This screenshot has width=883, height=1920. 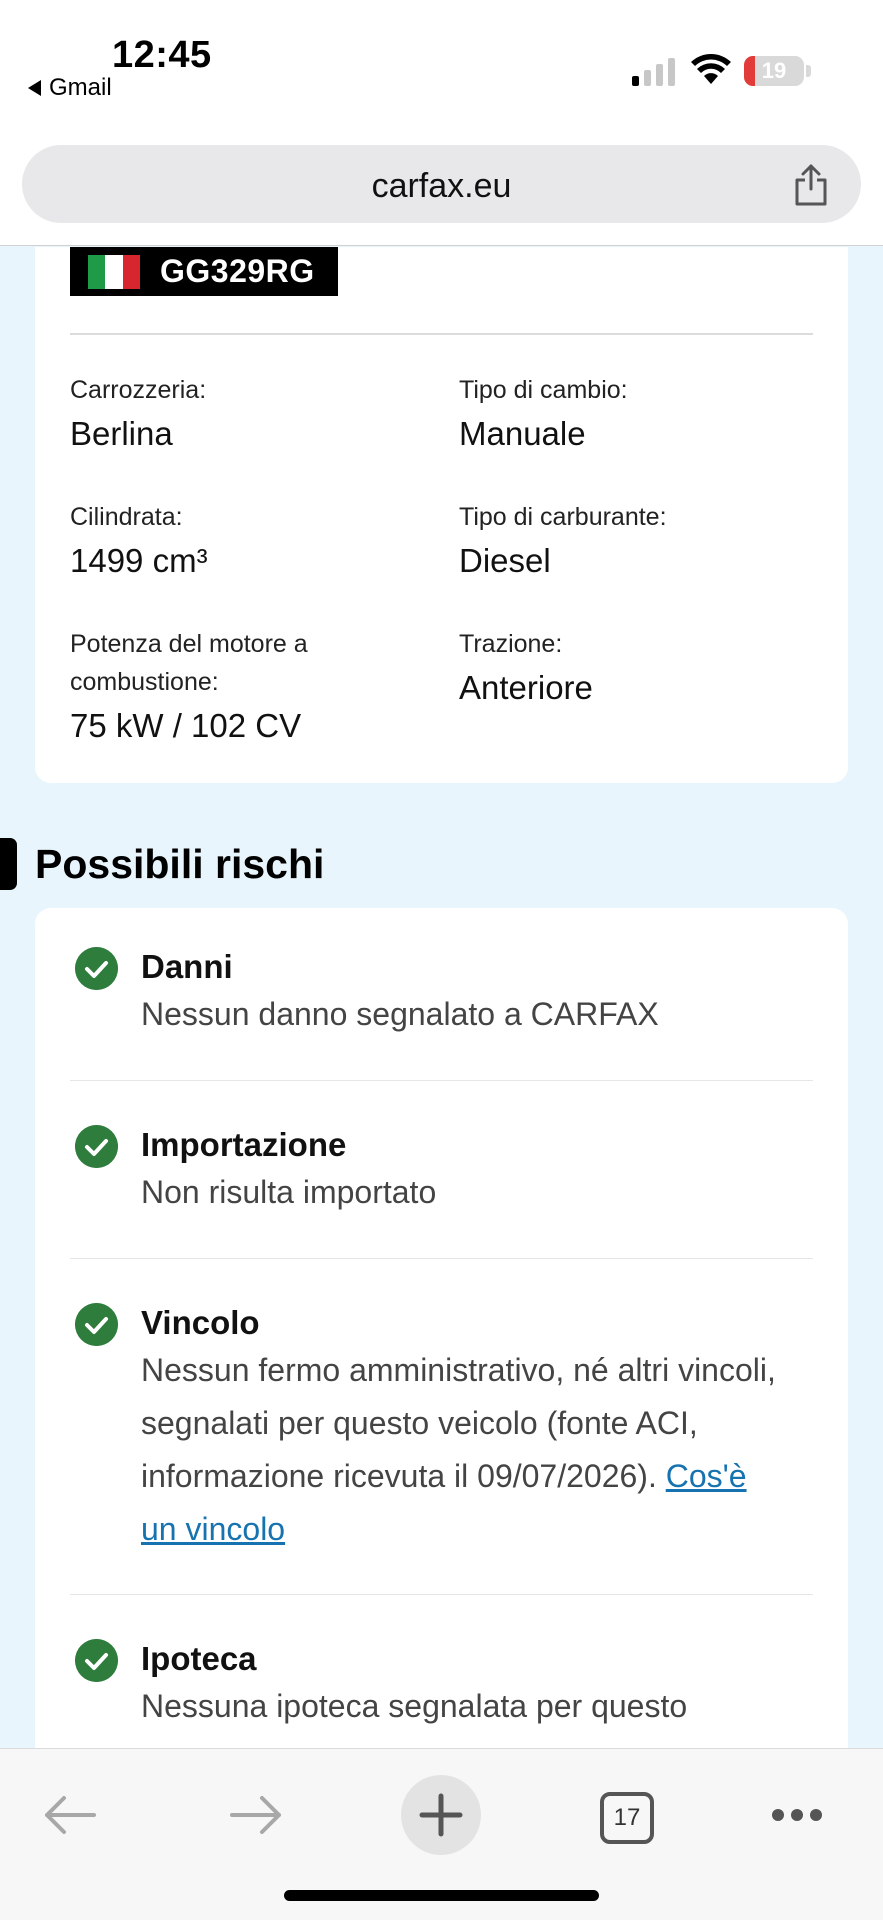 What do you see at coordinates (138, 414) in the screenshot?
I see `spec-body-type: Carrozzeria: Berlina` at bounding box center [138, 414].